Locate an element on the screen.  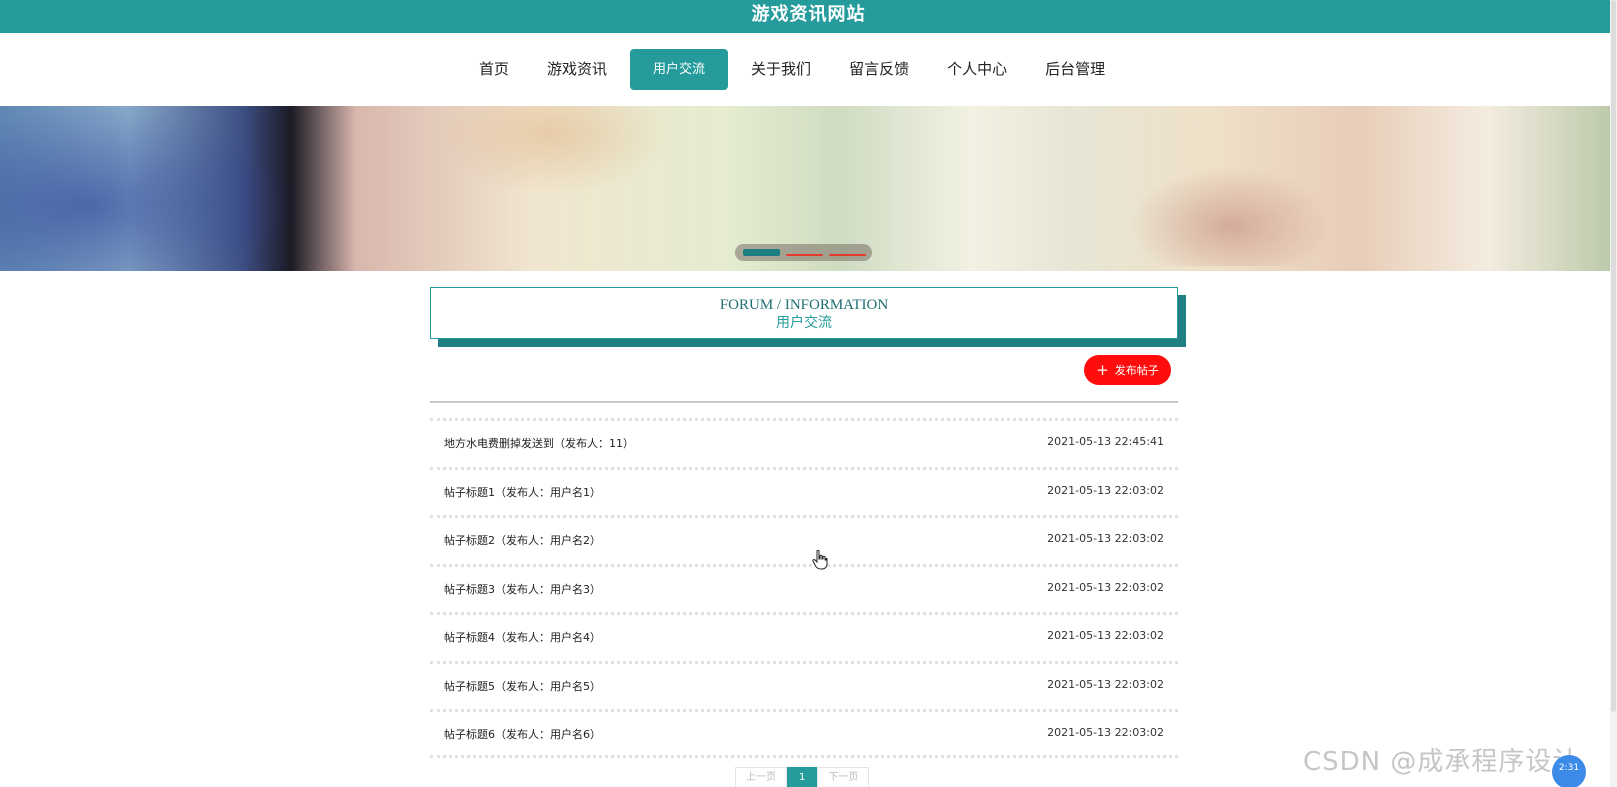
pagination: 上一页 1 下一页 is located at coordinates (802, 777).